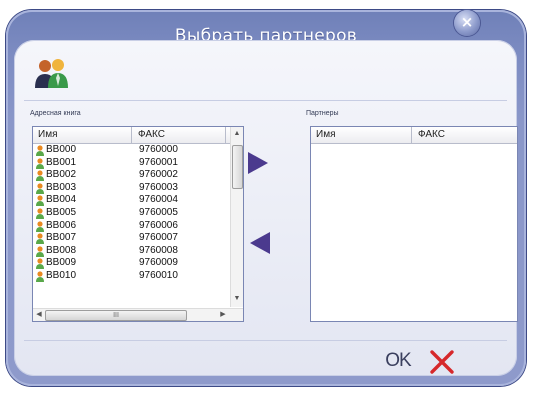 Image resolution: width=534 pixels, height=394 pixels. Describe the element at coordinates (129, 251) in the screenshot. I see `list-item: BB008 9760008` at that location.